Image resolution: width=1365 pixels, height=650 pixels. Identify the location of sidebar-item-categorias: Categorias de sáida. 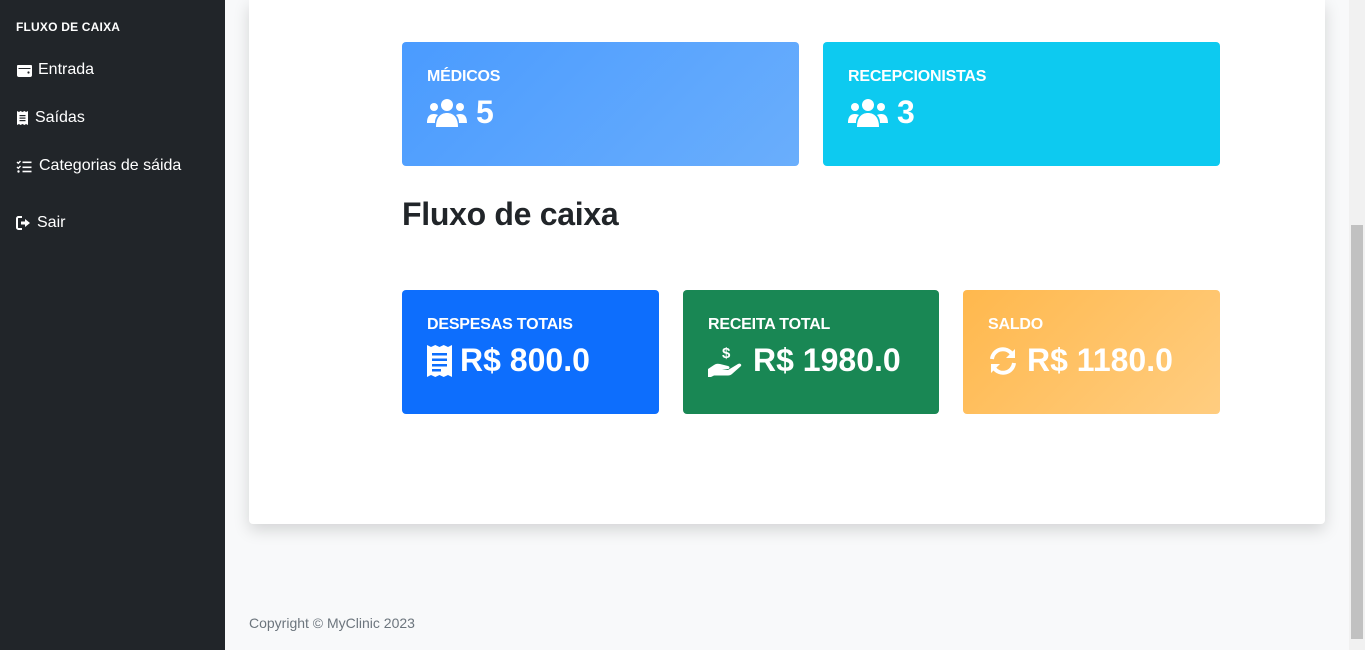
(98, 166).